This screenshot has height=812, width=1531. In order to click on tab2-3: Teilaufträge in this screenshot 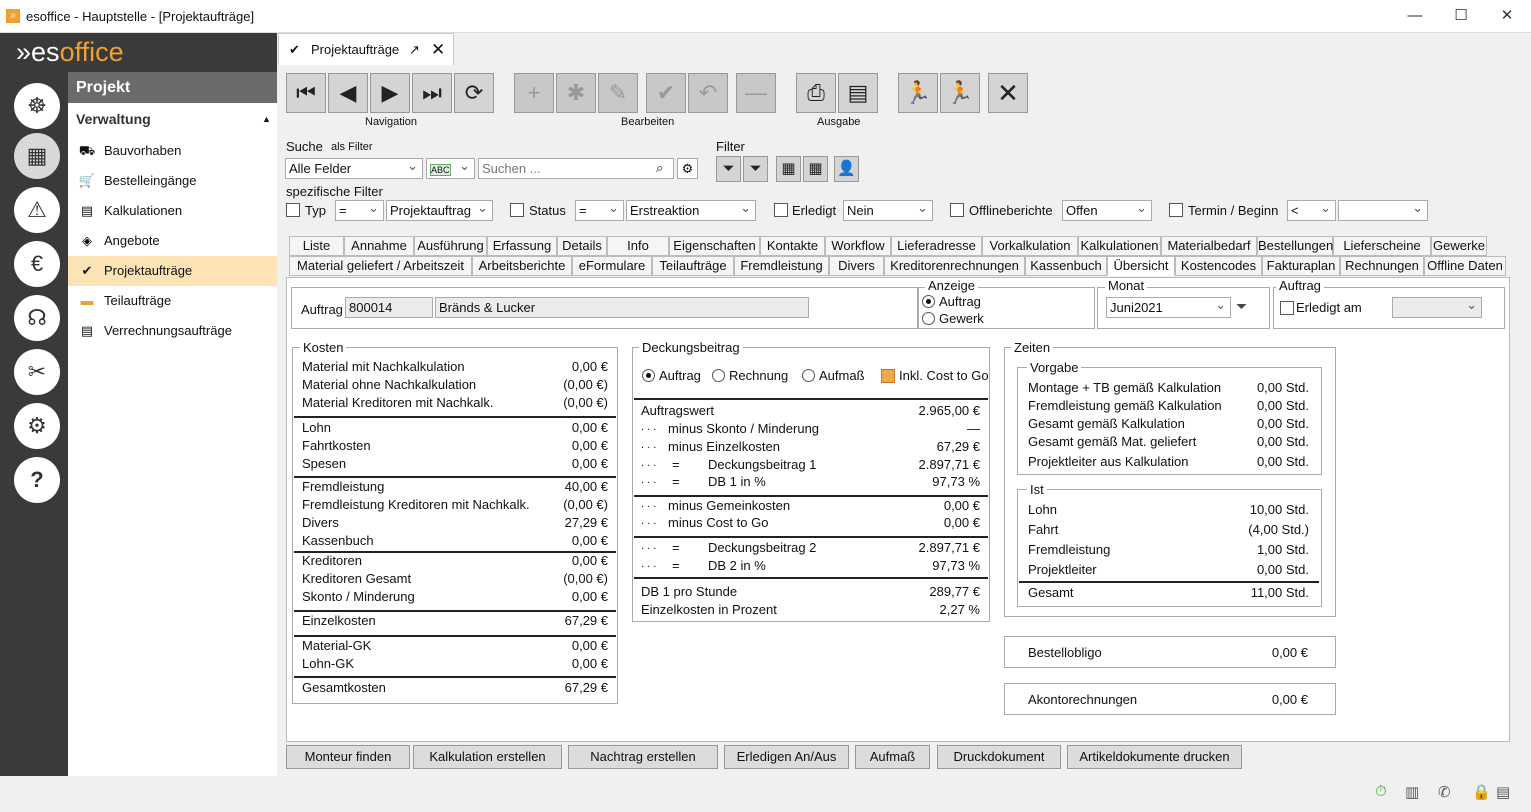, I will do `click(693, 266)`.